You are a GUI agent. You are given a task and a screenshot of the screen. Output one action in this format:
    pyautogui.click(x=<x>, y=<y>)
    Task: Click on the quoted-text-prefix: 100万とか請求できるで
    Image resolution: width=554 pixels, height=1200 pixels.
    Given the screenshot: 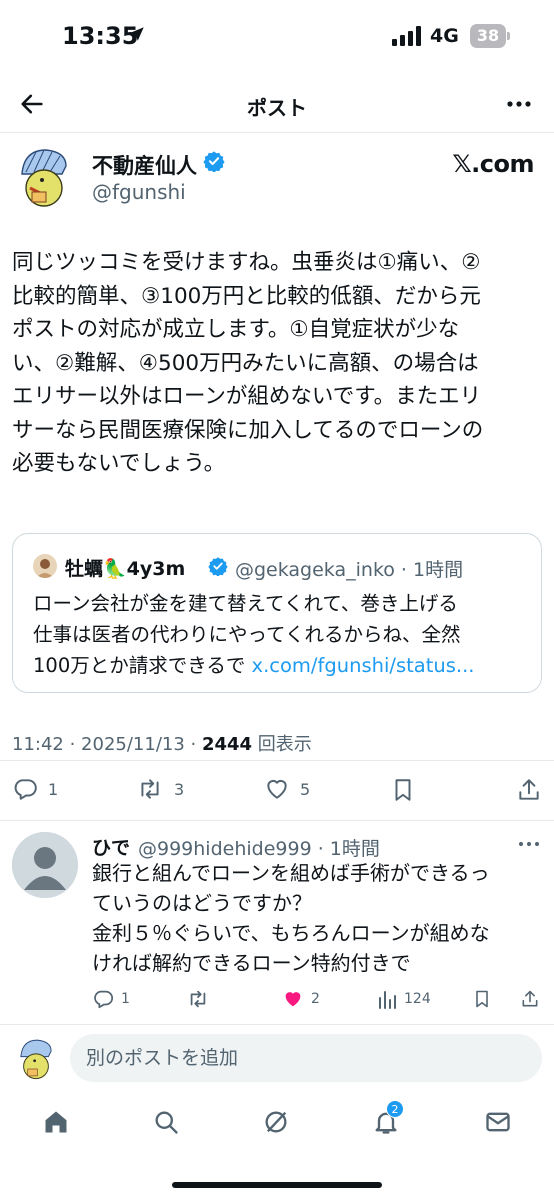 What is the action you would take?
    pyautogui.click(x=142, y=665)
    